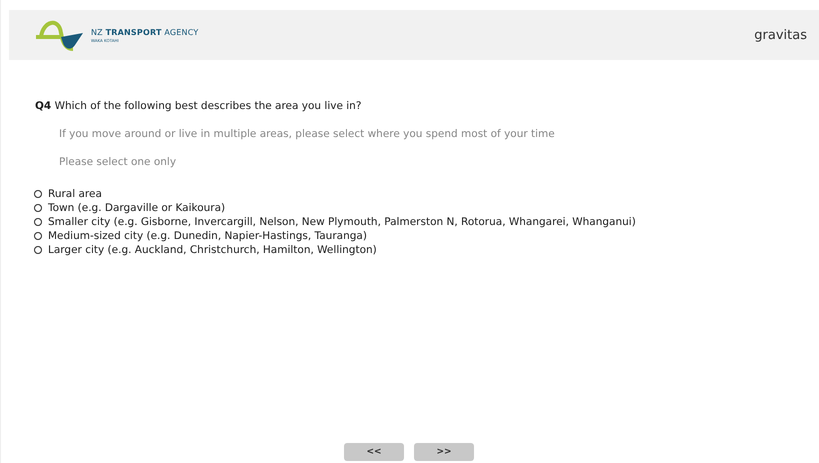 The image size is (819, 463). I want to click on option-label: Town (e.g. Dargaville or Kaikoura), so click(137, 208).